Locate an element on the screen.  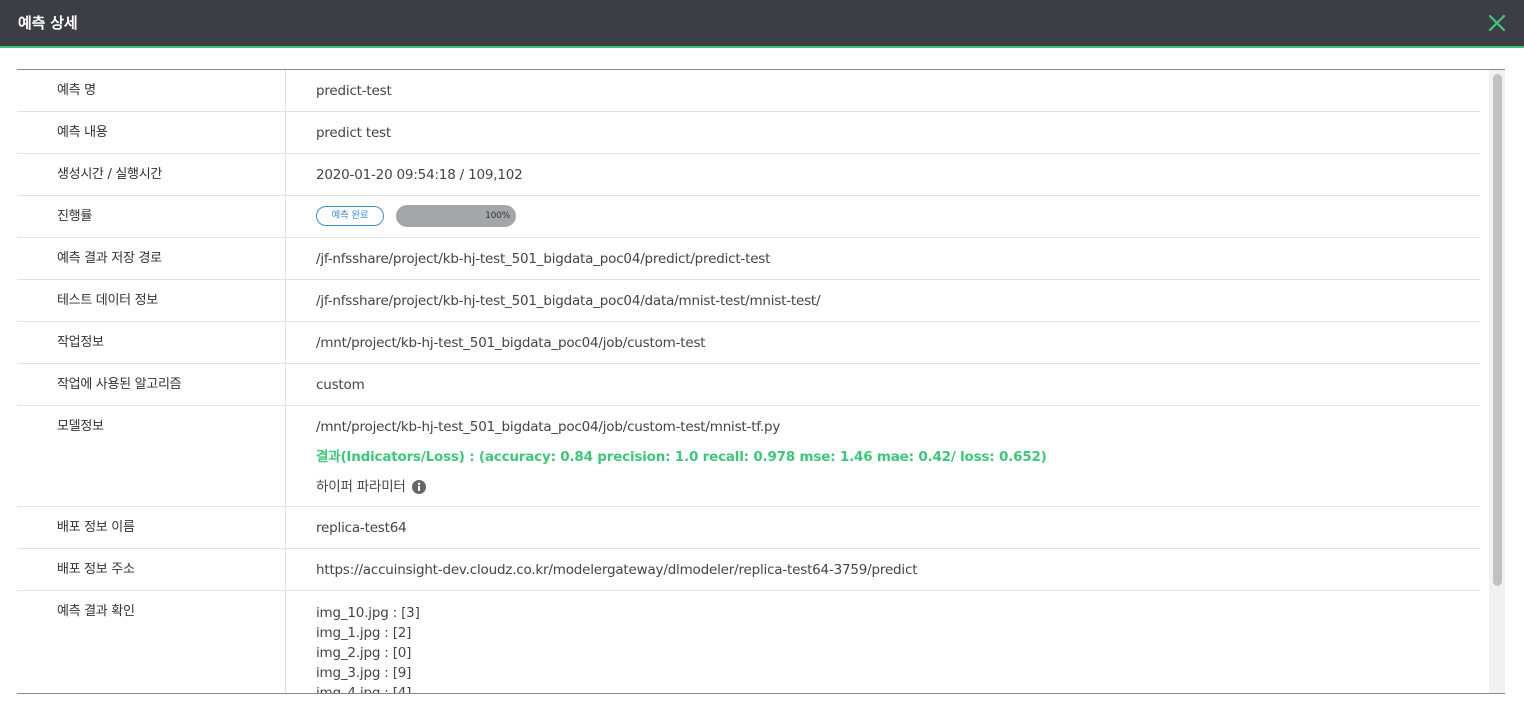
hyperparameter-label: 하이퍼 파라미터 is located at coordinates (361, 487).